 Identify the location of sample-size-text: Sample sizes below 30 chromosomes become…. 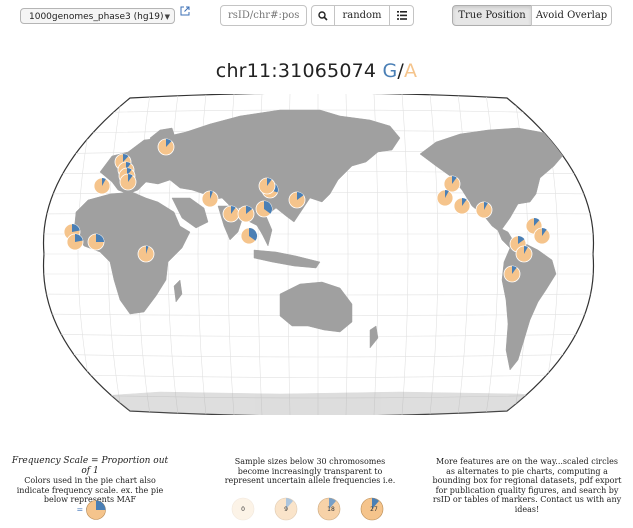
(310, 471).